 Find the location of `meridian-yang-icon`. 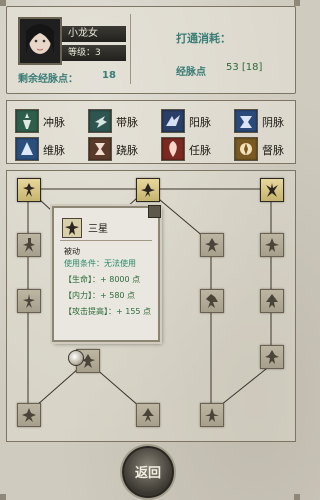

meridian-yang-icon is located at coordinates (173, 121).